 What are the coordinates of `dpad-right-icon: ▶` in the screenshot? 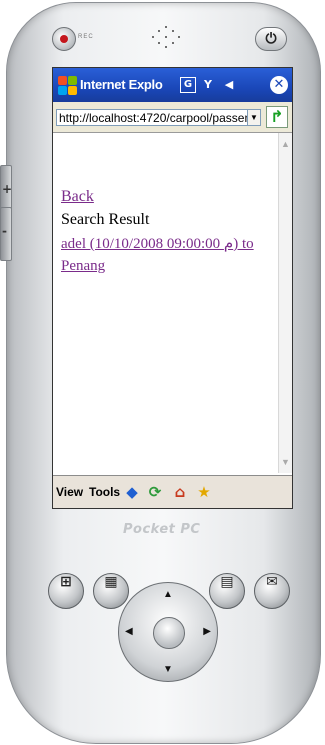 It's located at (207, 631).